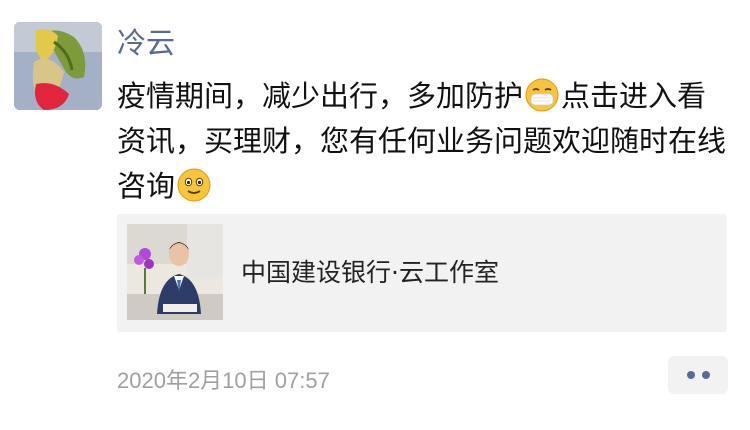  What do you see at coordinates (320, 96) in the screenshot?
I see `post-text-part1: 疫情期间，减少出行，多加防护` at bounding box center [320, 96].